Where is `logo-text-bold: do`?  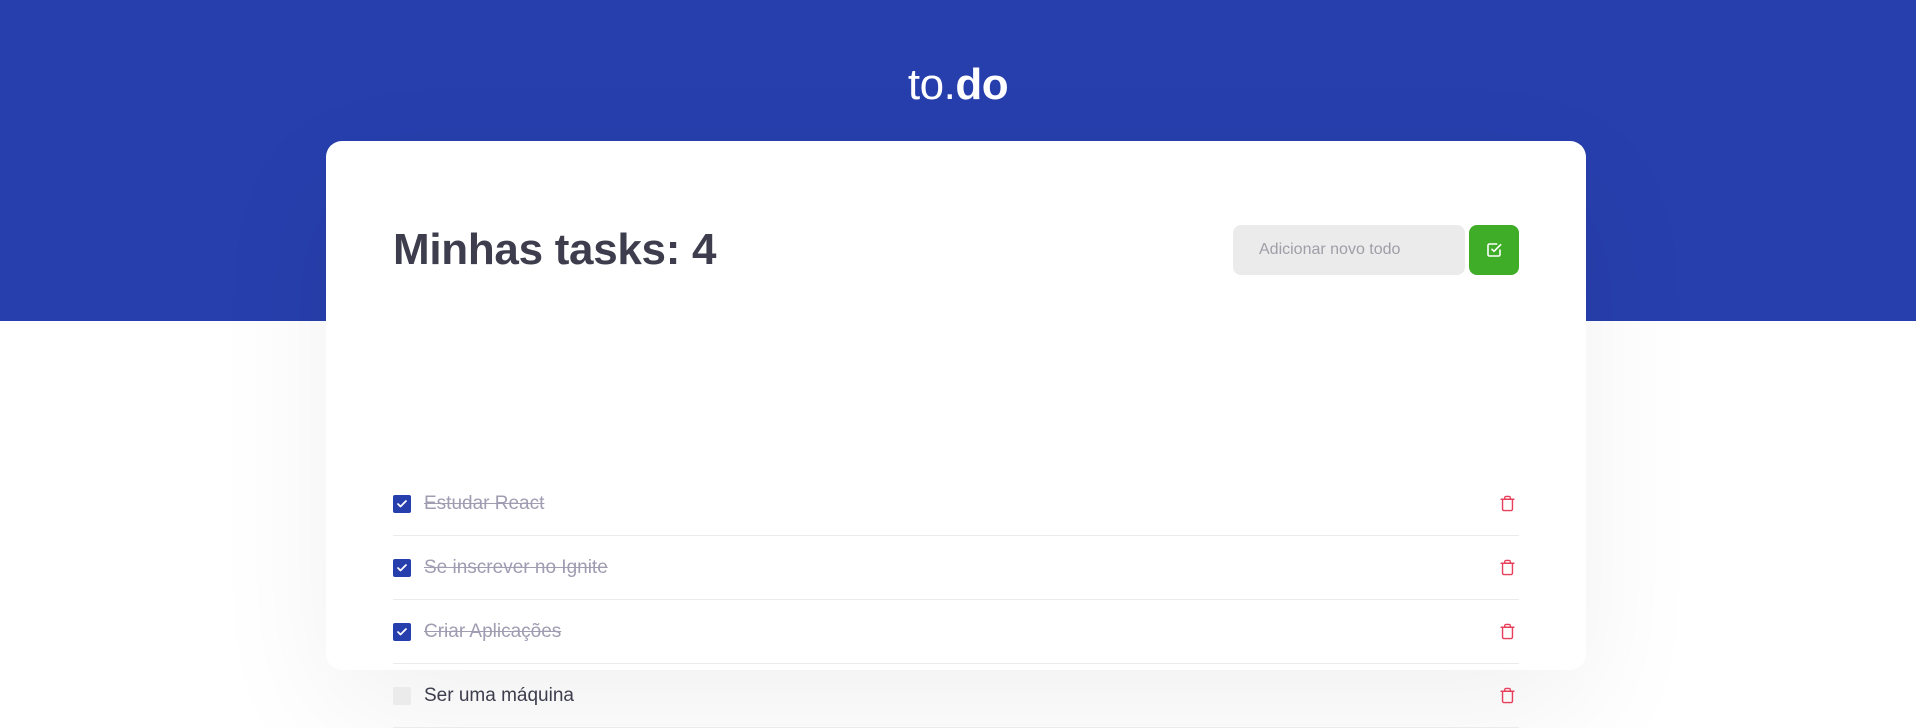
logo-text-bold: do is located at coordinates (982, 84).